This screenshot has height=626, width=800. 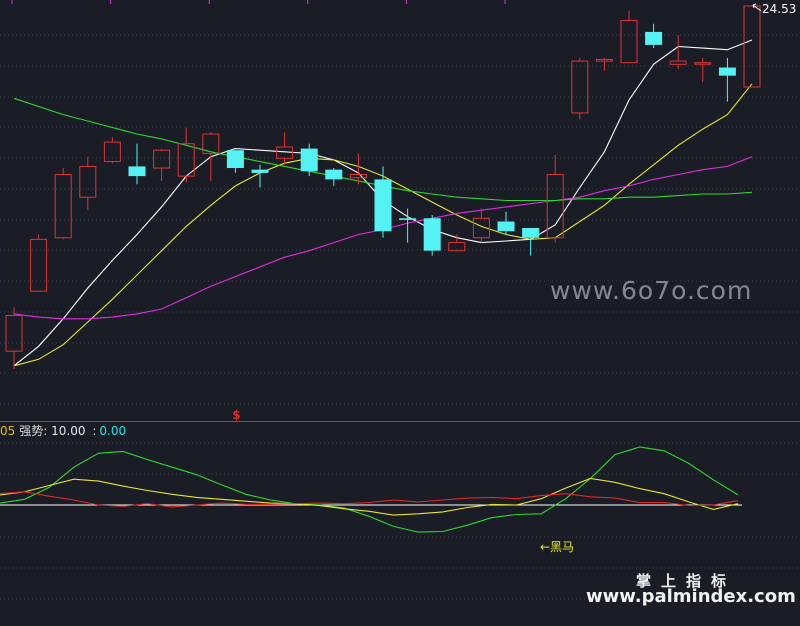 I want to click on indicator-legend: 05 强势: 10.00 :0.00, so click(x=63, y=431).